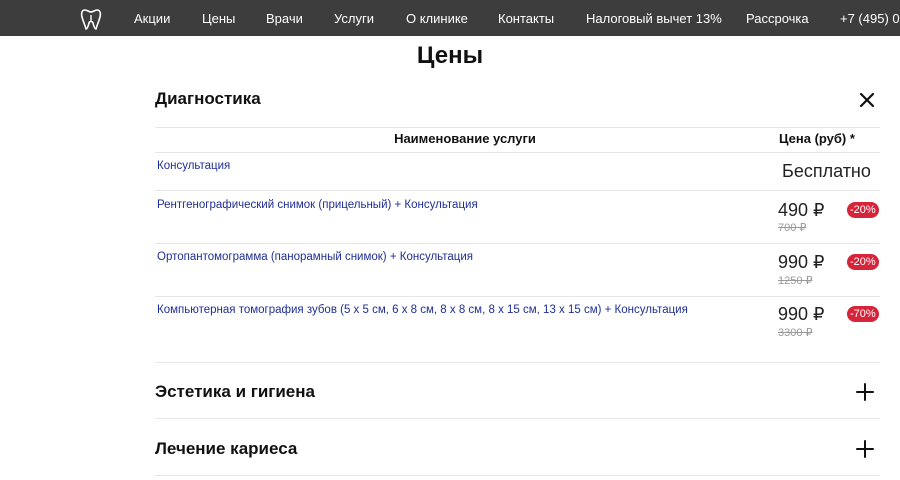 The width and height of the screenshot is (900, 480). Describe the element at coordinates (801, 210) in the screenshot. I see `table-row-price: 490 ₽` at that location.